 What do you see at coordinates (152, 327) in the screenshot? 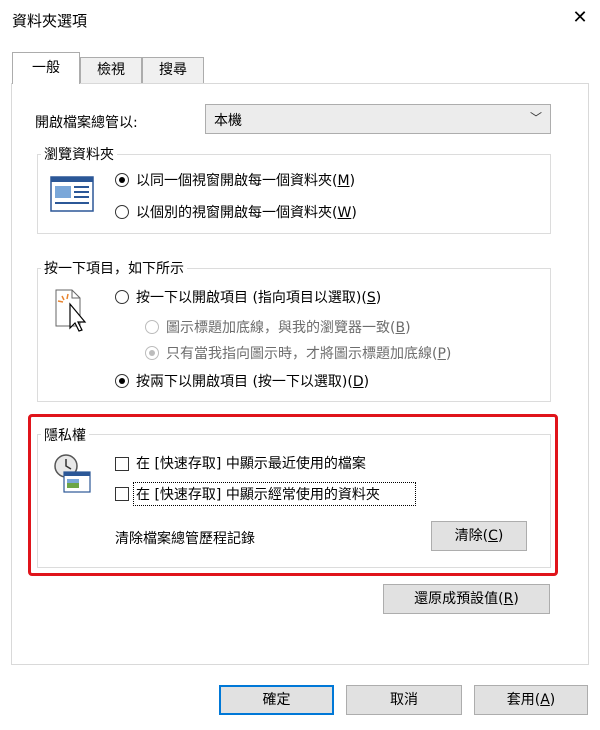
I see `underline-browser-radio` at bounding box center [152, 327].